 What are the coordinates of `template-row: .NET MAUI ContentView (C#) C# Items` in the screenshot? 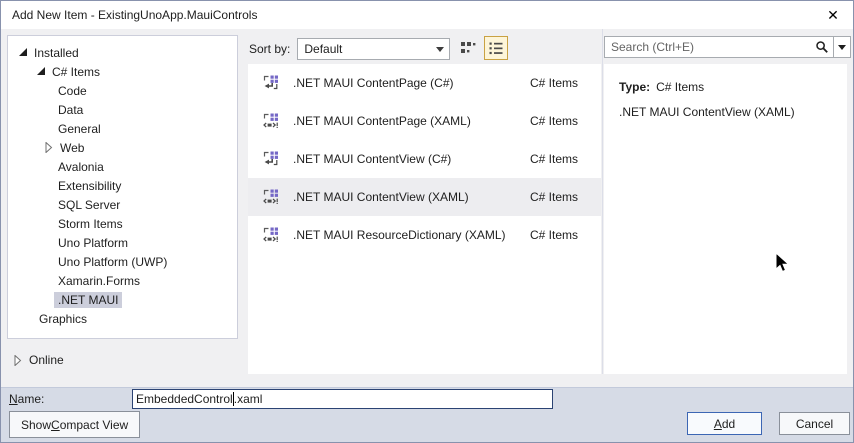 It's located at (424, 159).